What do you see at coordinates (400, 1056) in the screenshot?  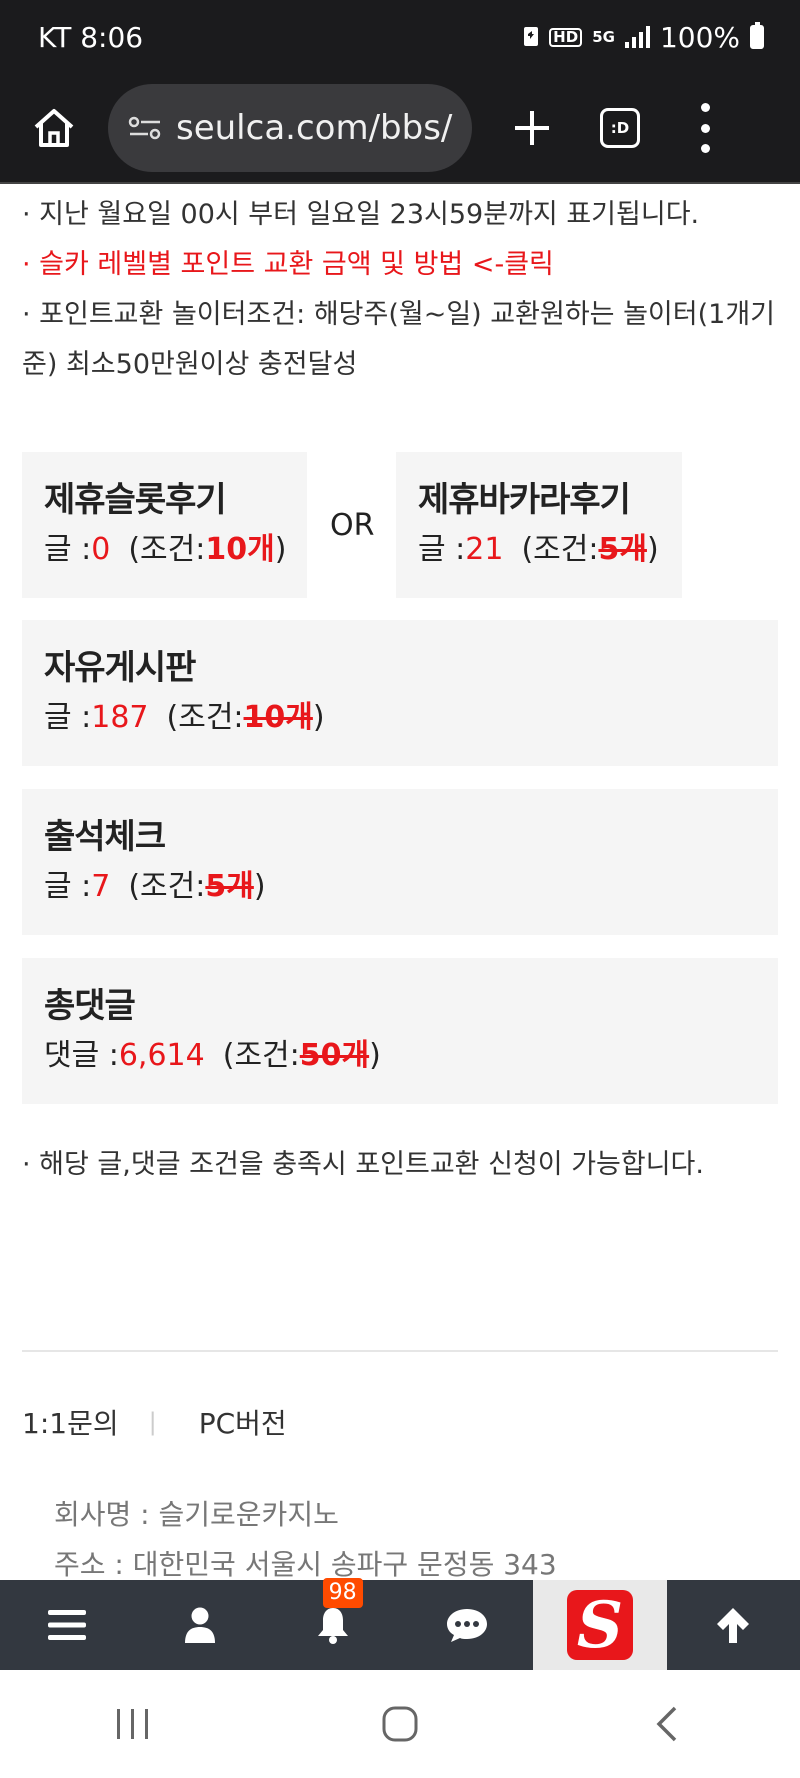 I see `card-stats: 댓글 :6,614 (조건:50개)` at bounding box center [400, 1056].